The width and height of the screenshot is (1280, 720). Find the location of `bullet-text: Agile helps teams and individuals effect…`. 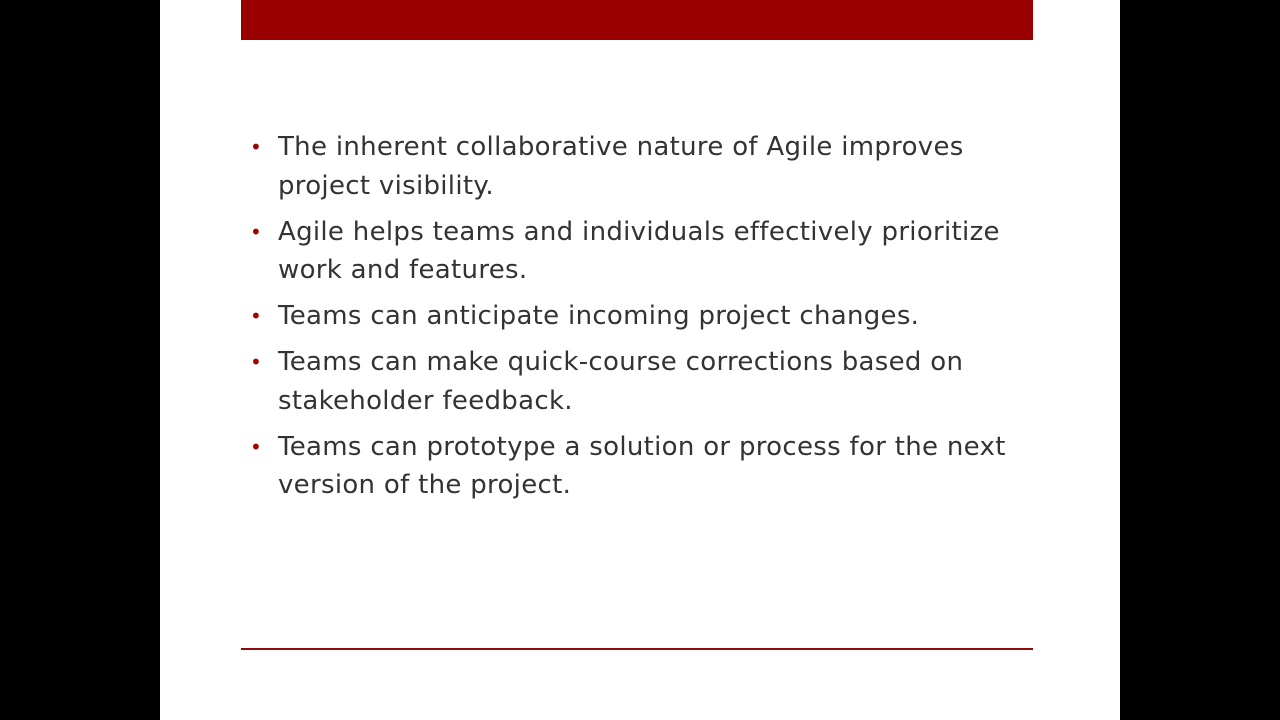

bullet-text: Agile helps teams and individuals effect… is located at coordinates (639, 251).